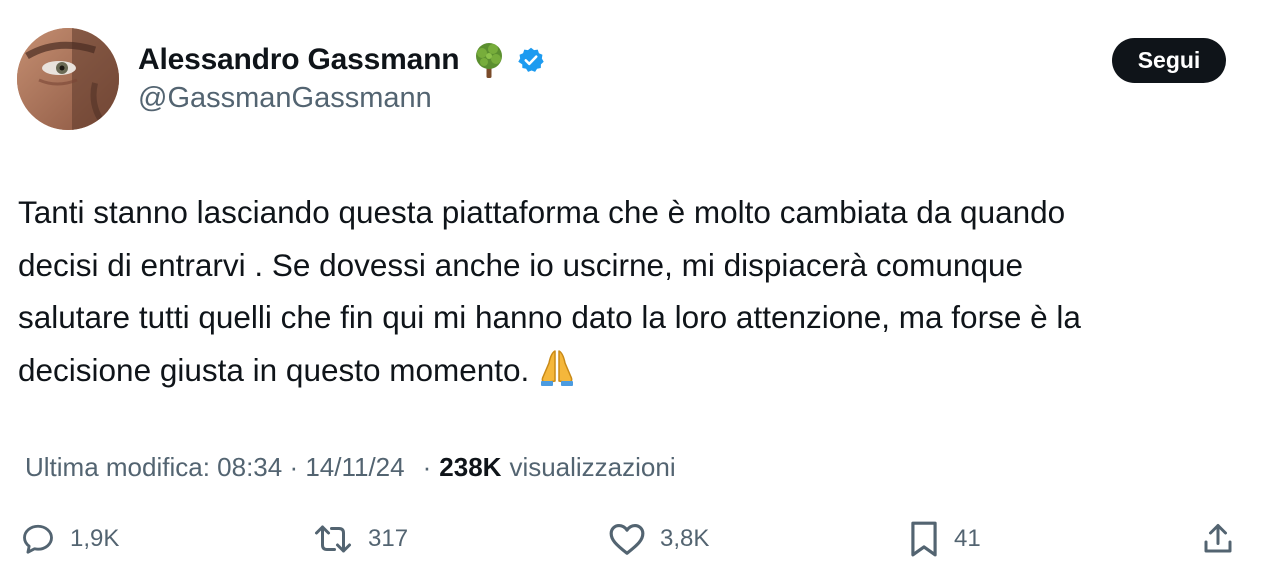  I want to click on follow-button: Segui, so click(1169, 60).